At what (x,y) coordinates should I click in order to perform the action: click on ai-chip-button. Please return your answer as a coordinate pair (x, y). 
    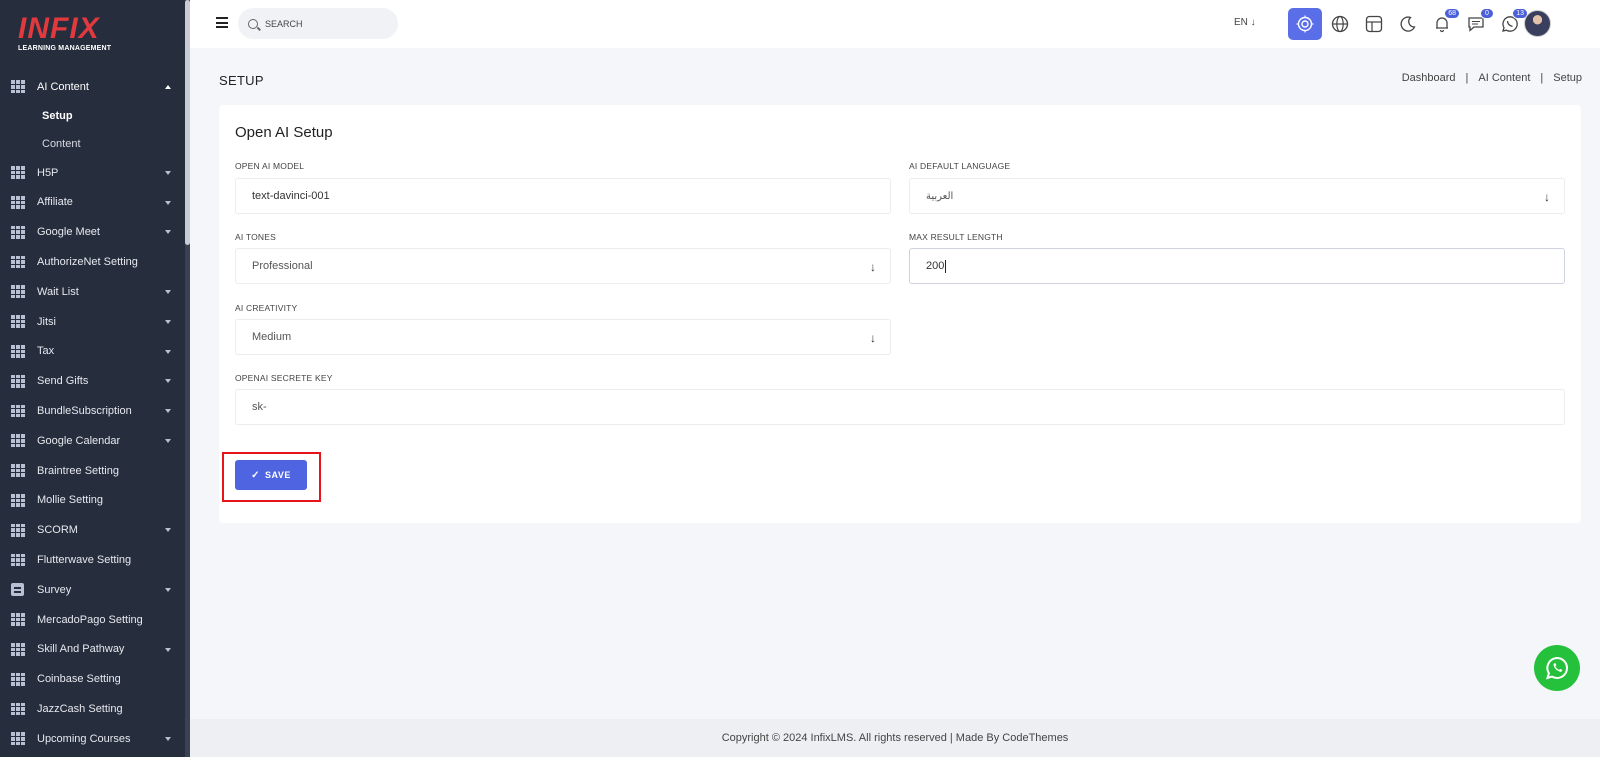
    Looking at the image, I should click on (1305, 24).